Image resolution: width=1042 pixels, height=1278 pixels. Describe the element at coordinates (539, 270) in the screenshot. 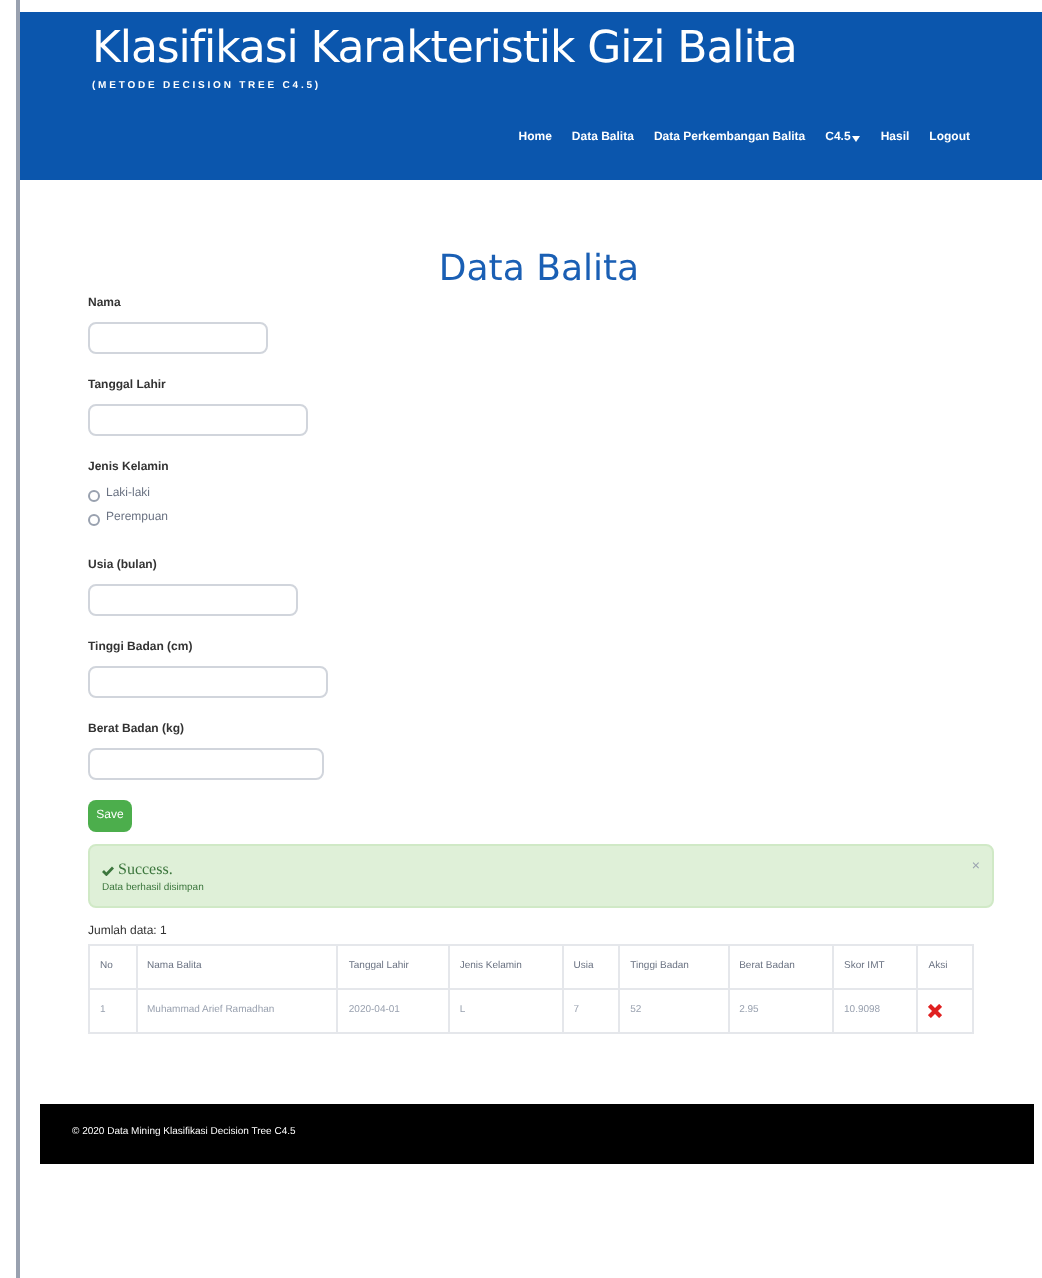

I see `page-title: Data Balita` at that location.